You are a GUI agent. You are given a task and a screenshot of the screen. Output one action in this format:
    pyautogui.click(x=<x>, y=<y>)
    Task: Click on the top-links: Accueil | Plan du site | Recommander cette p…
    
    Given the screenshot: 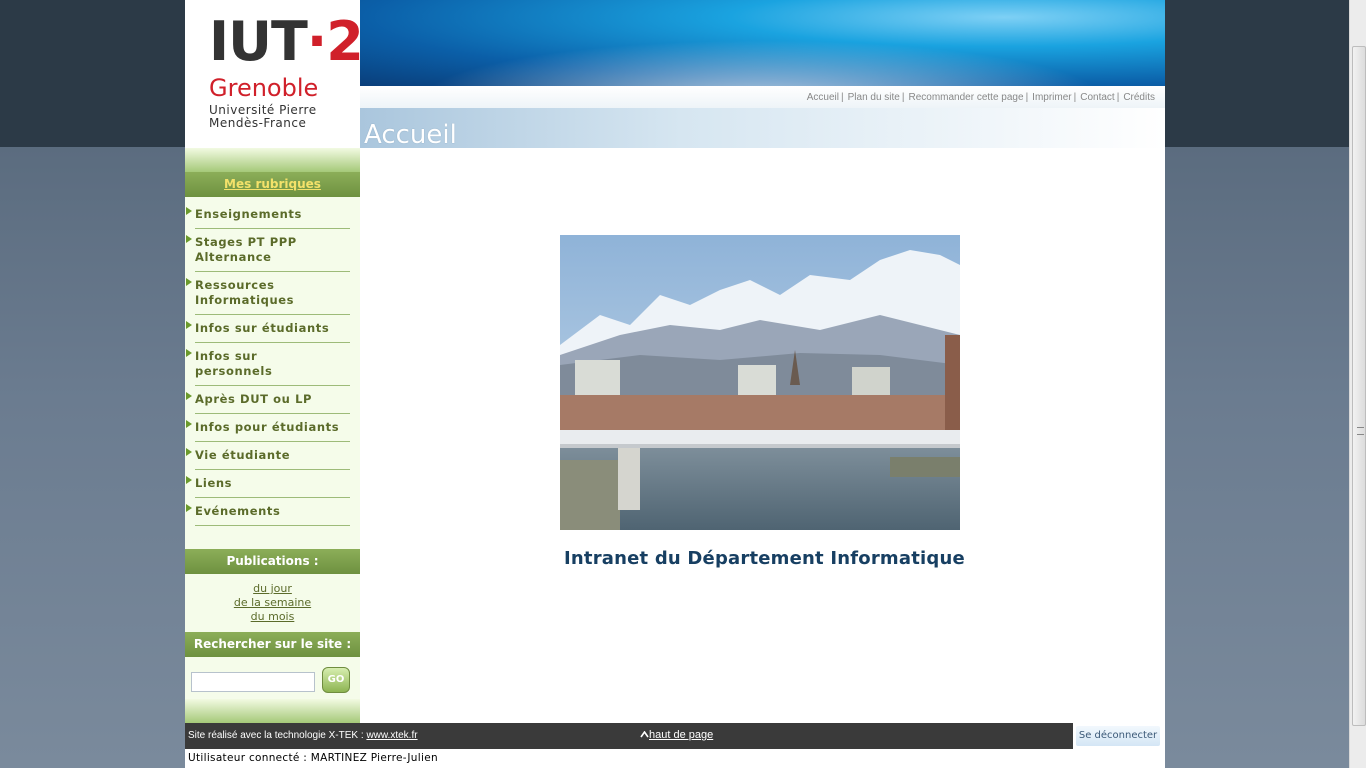 What is the action you would take?
    pyautogui.click(x=981, y=97)
    